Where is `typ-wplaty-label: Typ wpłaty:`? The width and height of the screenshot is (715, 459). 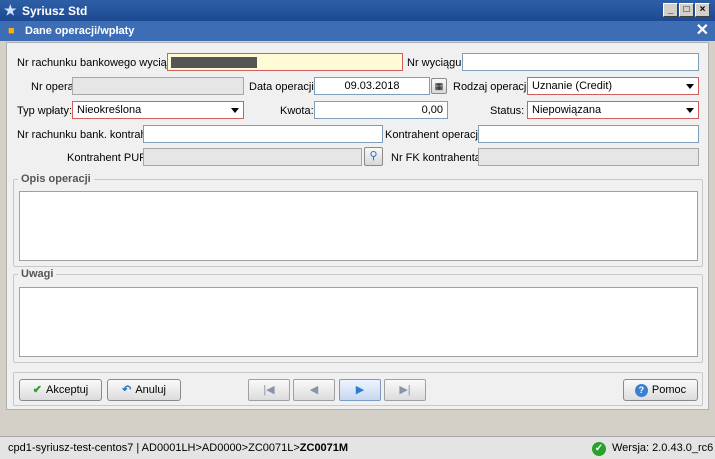
typ-wplaty-label: Typ wpłaty: is located at coordinates (45, 111).